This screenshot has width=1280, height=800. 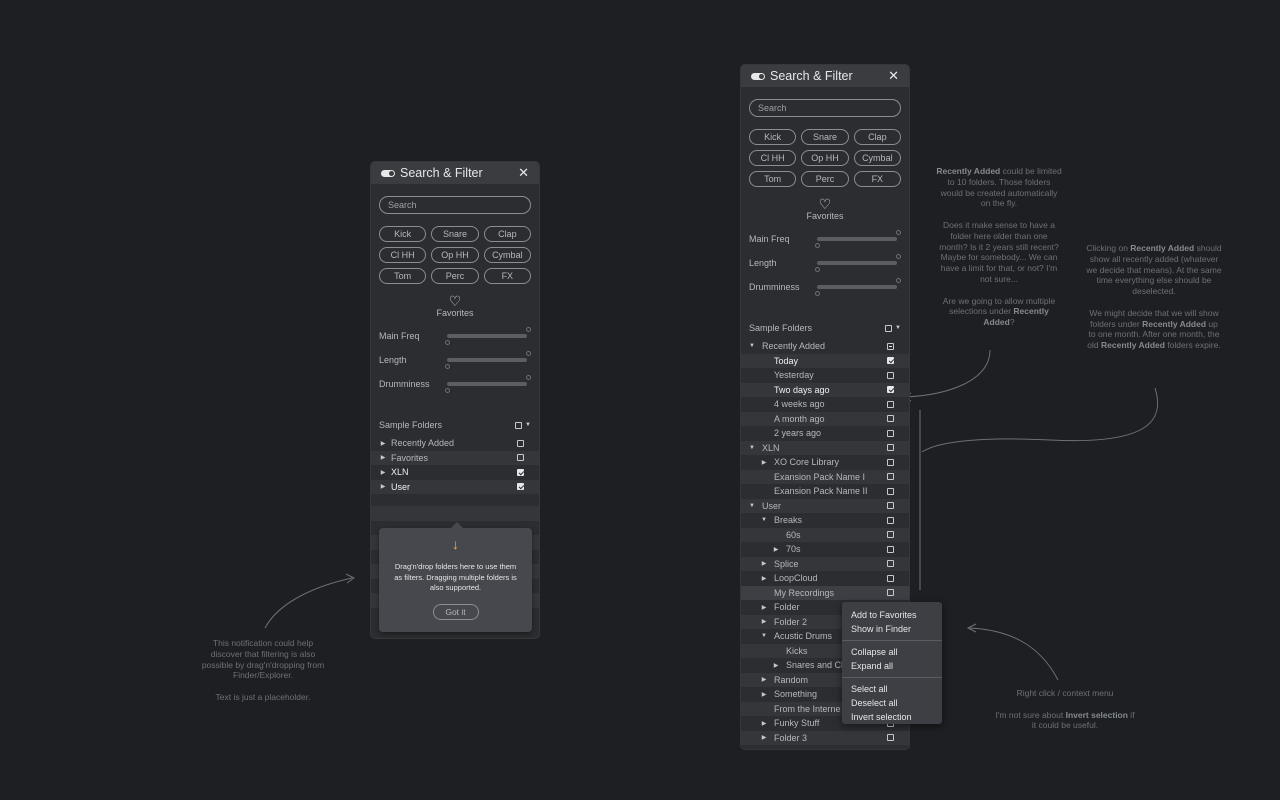 What do you see at coordinates (892, 629) in the screenshot?
I see `menu-show-in-finder: Show in Finder` at bounding box center [892, 629].